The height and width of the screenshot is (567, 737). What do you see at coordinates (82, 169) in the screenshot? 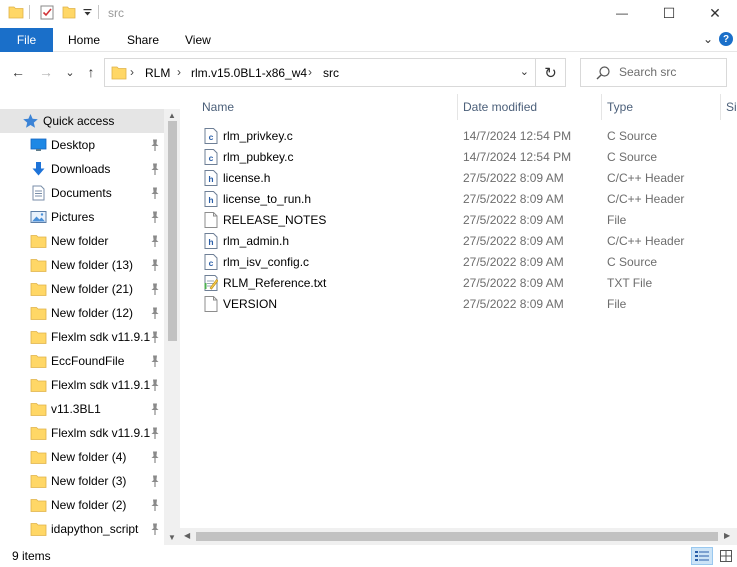
I see `sidebar-item: Downloads` at bounding box center [82, 169].